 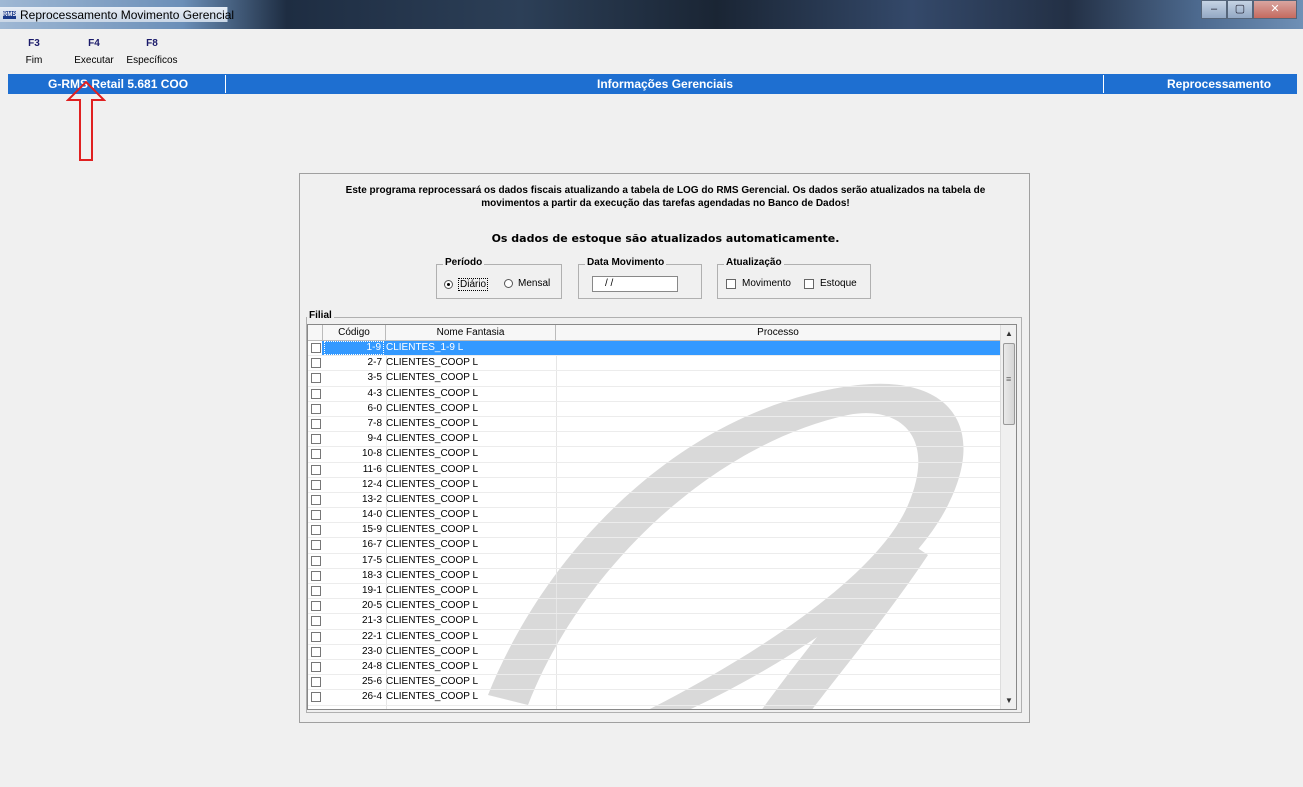 What do you see at coordinates (809, 283) in the screenshot?
I see `checkbox-box` at bounding box center [809, 283].